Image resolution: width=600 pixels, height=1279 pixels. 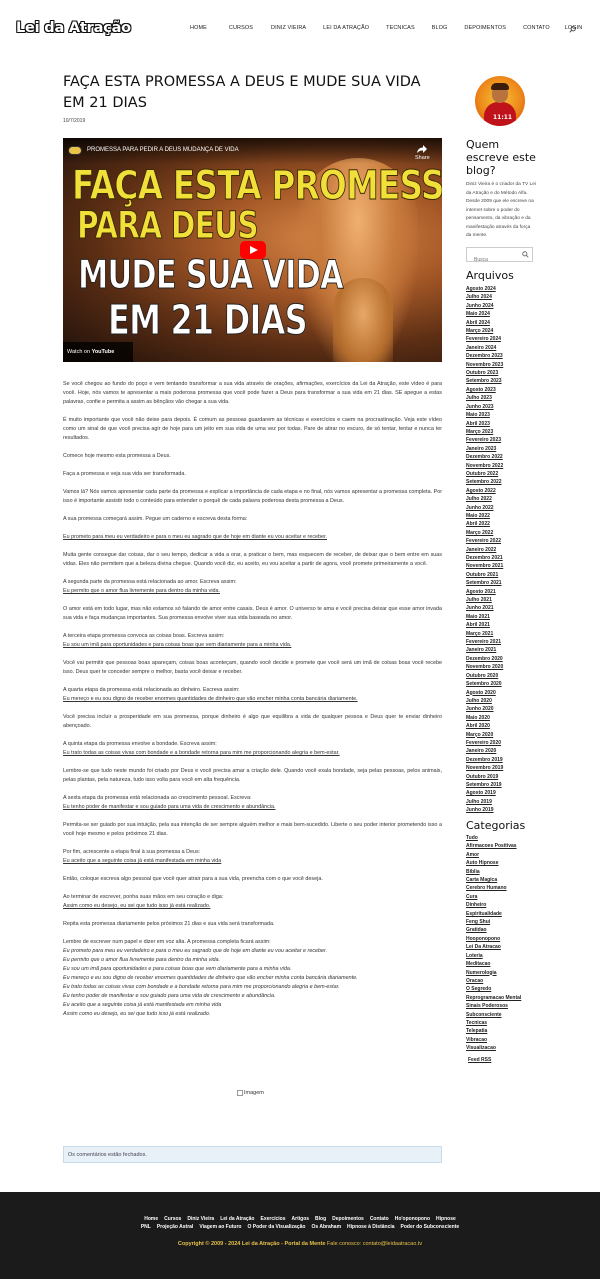 I want to click on archive-link: Julho 2019, so click(x=484, y=802).